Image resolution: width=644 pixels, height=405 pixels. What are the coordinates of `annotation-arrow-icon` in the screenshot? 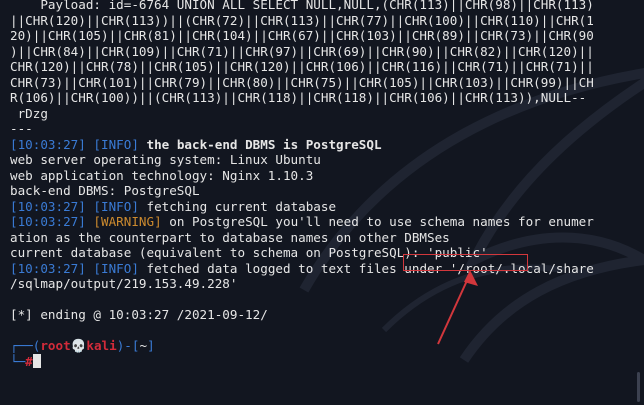 It's located at (457, 307).